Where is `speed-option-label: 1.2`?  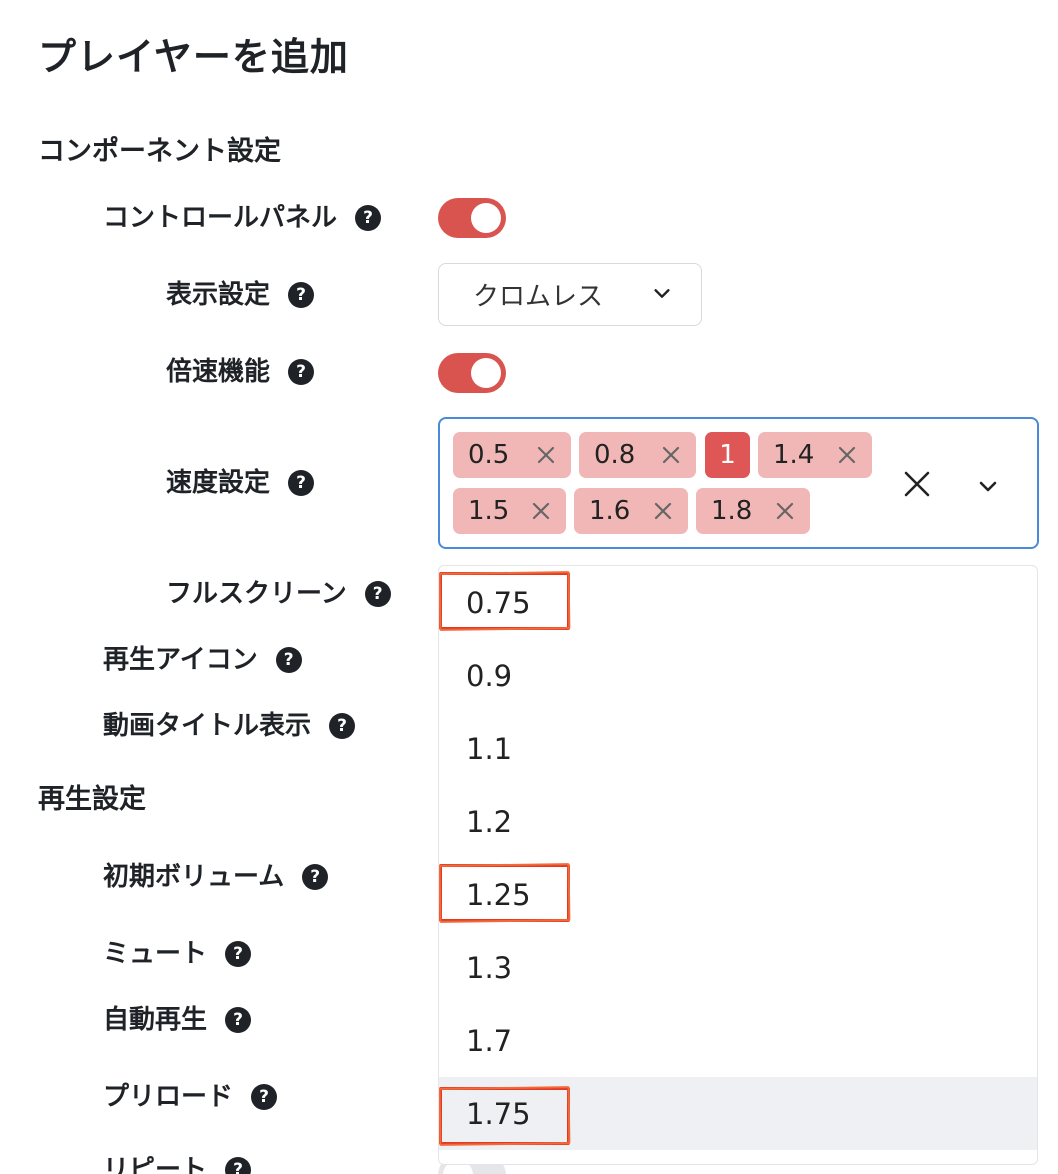 speed-option-label: 1.2 is located at coordinates (489, 821).